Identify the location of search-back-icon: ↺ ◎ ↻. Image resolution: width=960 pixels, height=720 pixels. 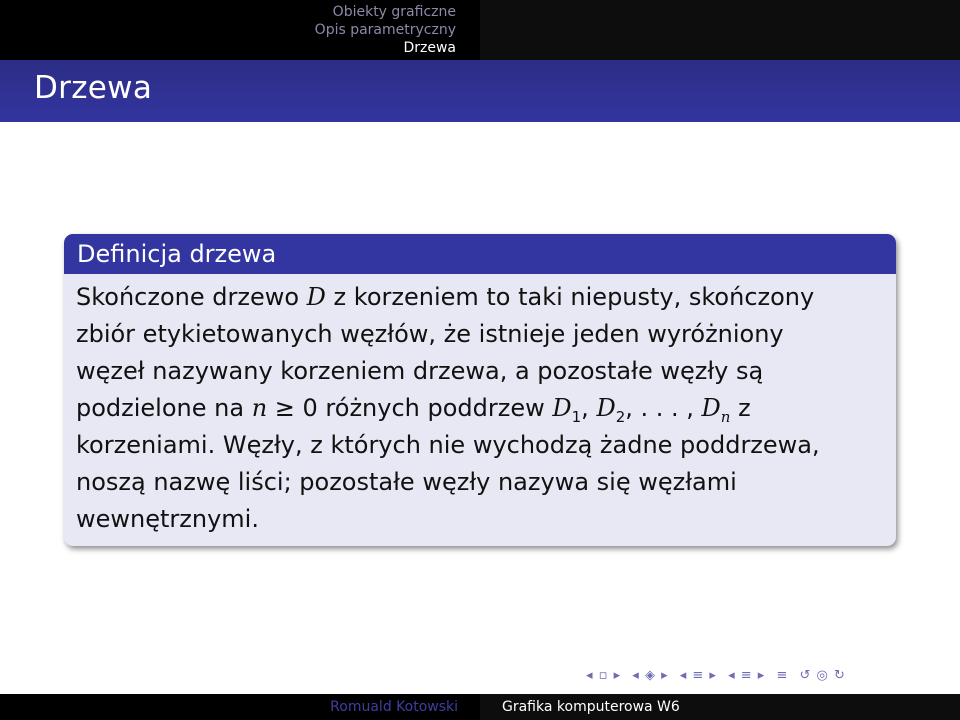
(823, 675).